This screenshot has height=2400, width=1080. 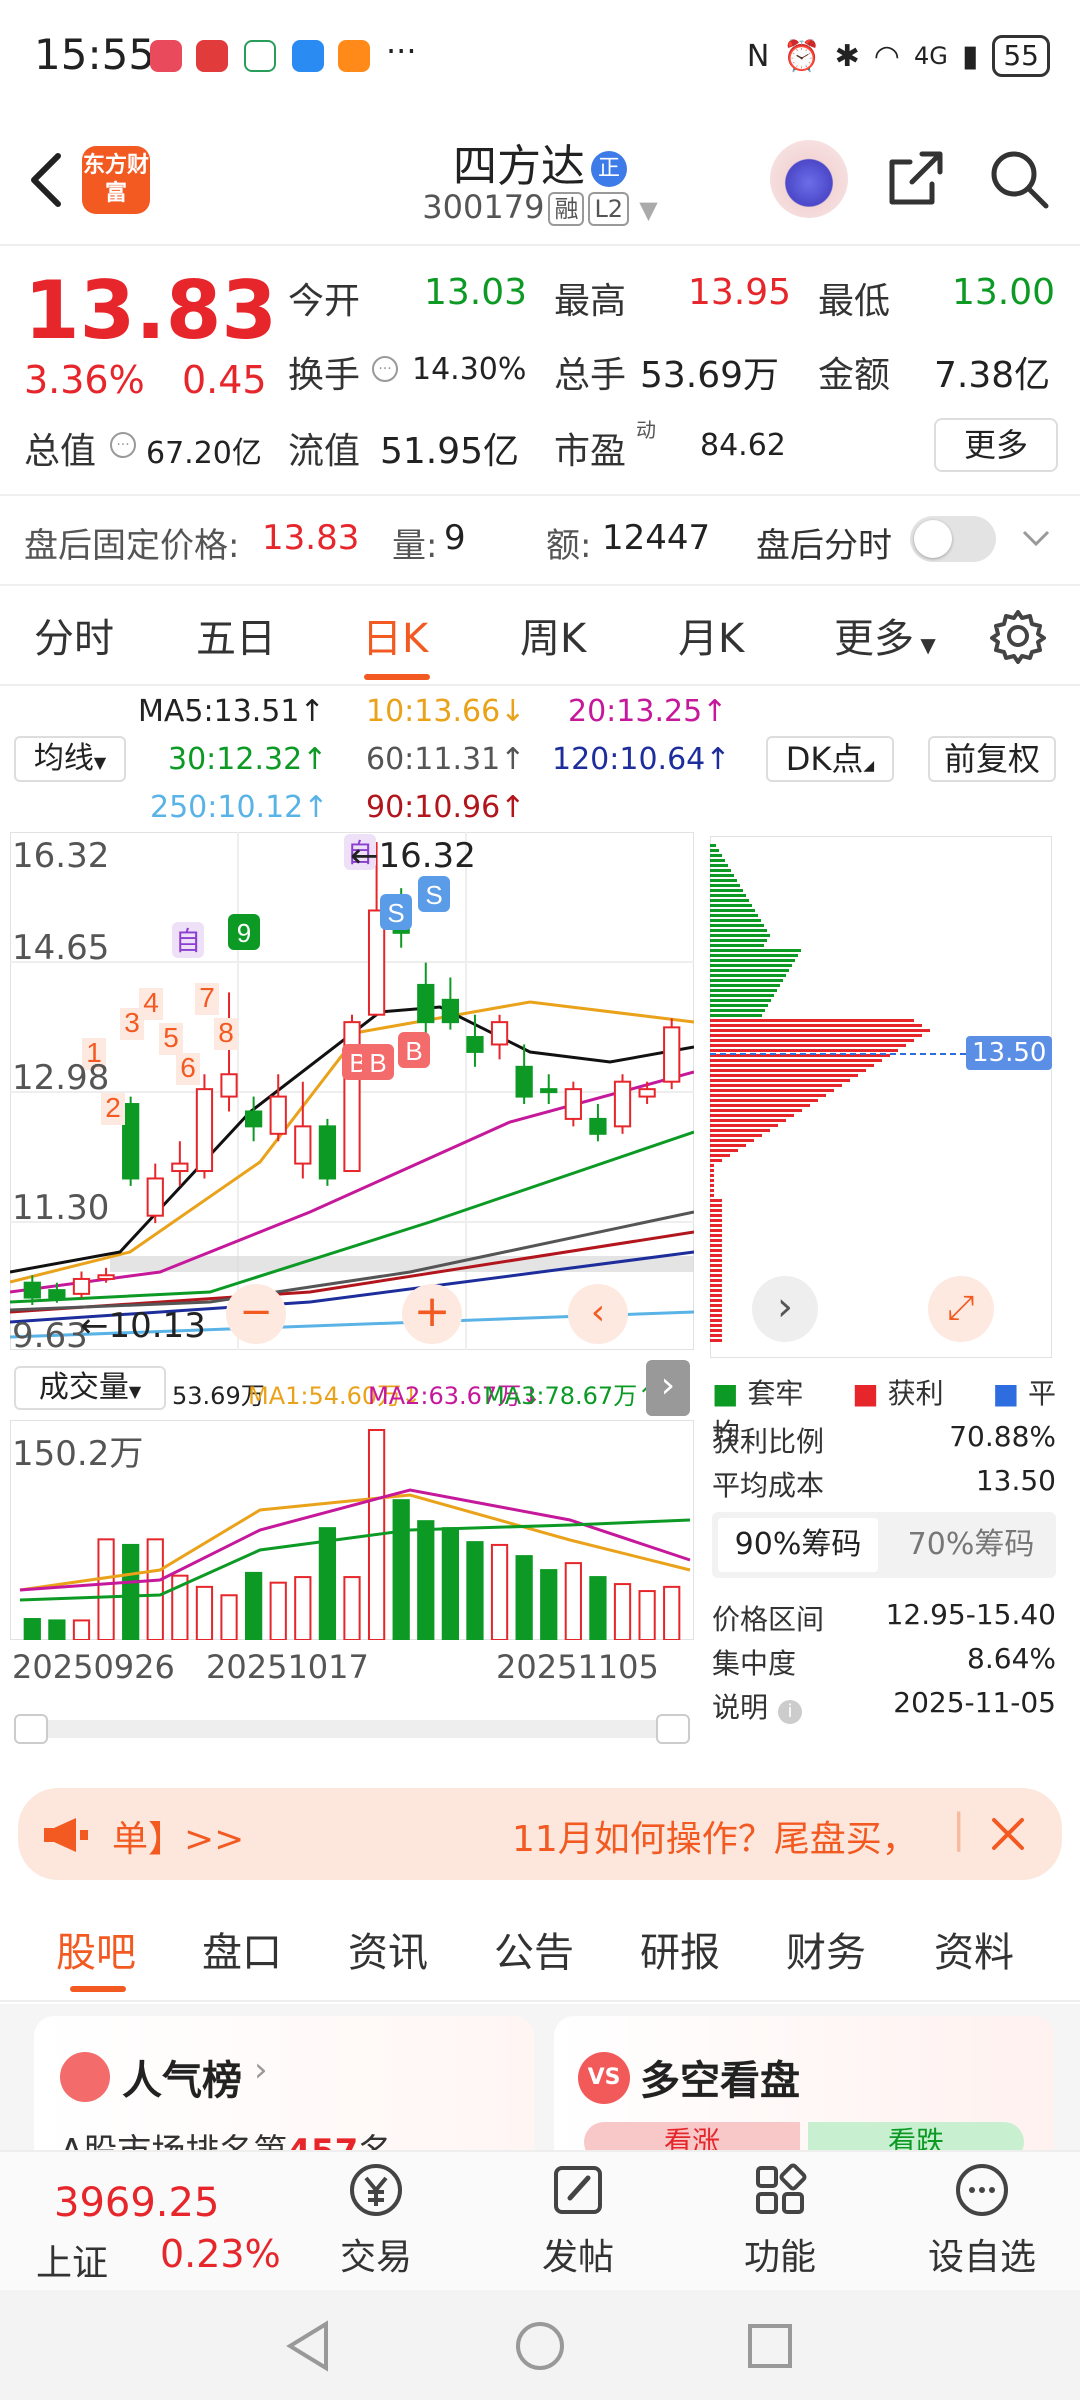 What do you see at coordinates (996, 445) in the screenshot?
I see `more-button: 更多` at bounding box center [996, 445].